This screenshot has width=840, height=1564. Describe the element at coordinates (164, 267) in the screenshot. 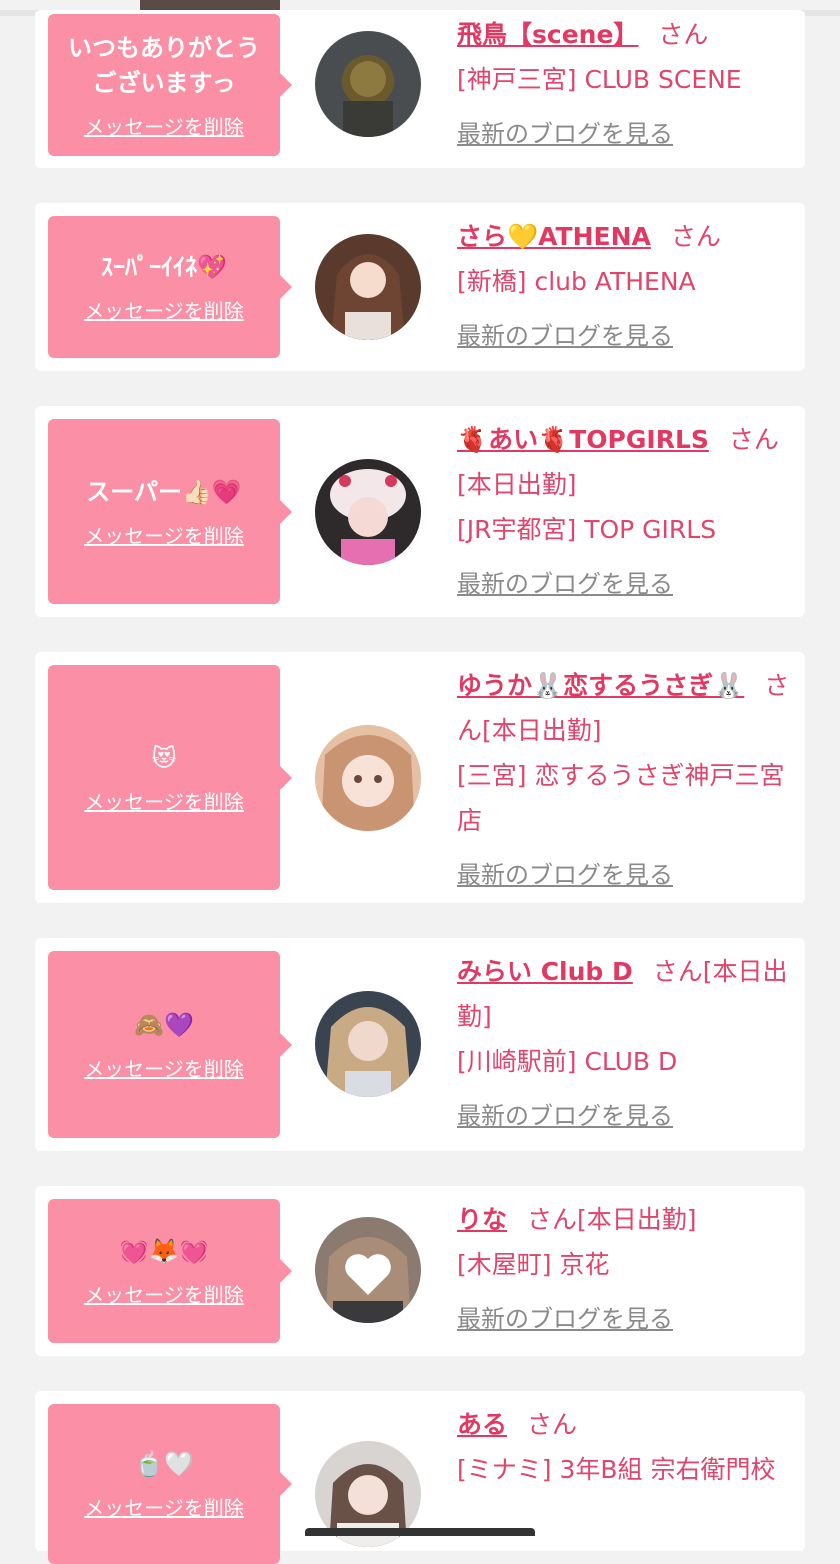

I see `message-text: ｽｰﾊﾟｰｲｲﾈ💖` at that location.